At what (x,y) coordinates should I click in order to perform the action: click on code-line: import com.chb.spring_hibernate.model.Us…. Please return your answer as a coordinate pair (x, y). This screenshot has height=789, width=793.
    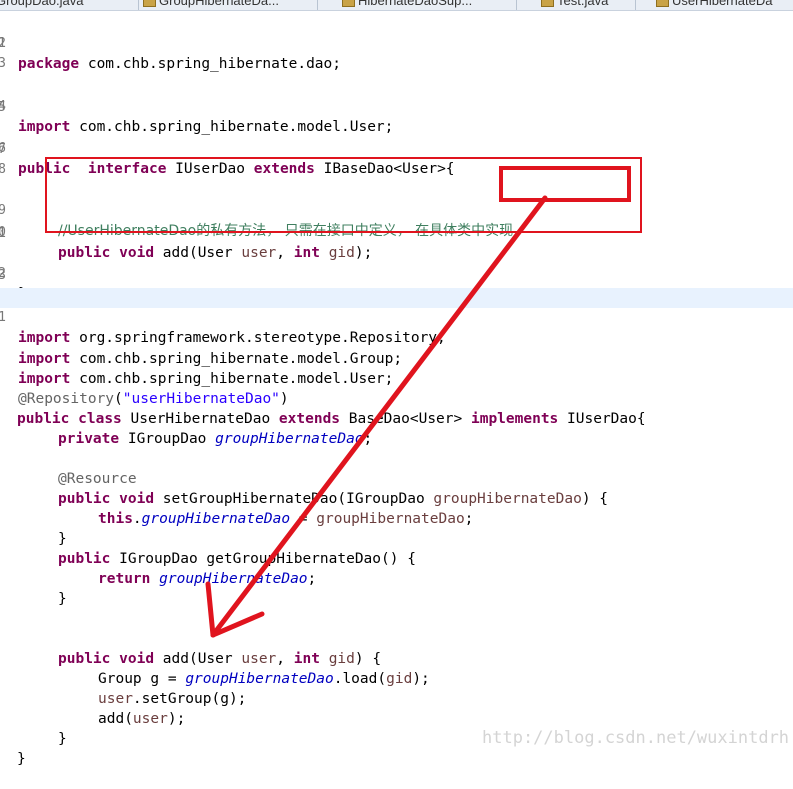
    Looking at the image, I should click on (206, 379).